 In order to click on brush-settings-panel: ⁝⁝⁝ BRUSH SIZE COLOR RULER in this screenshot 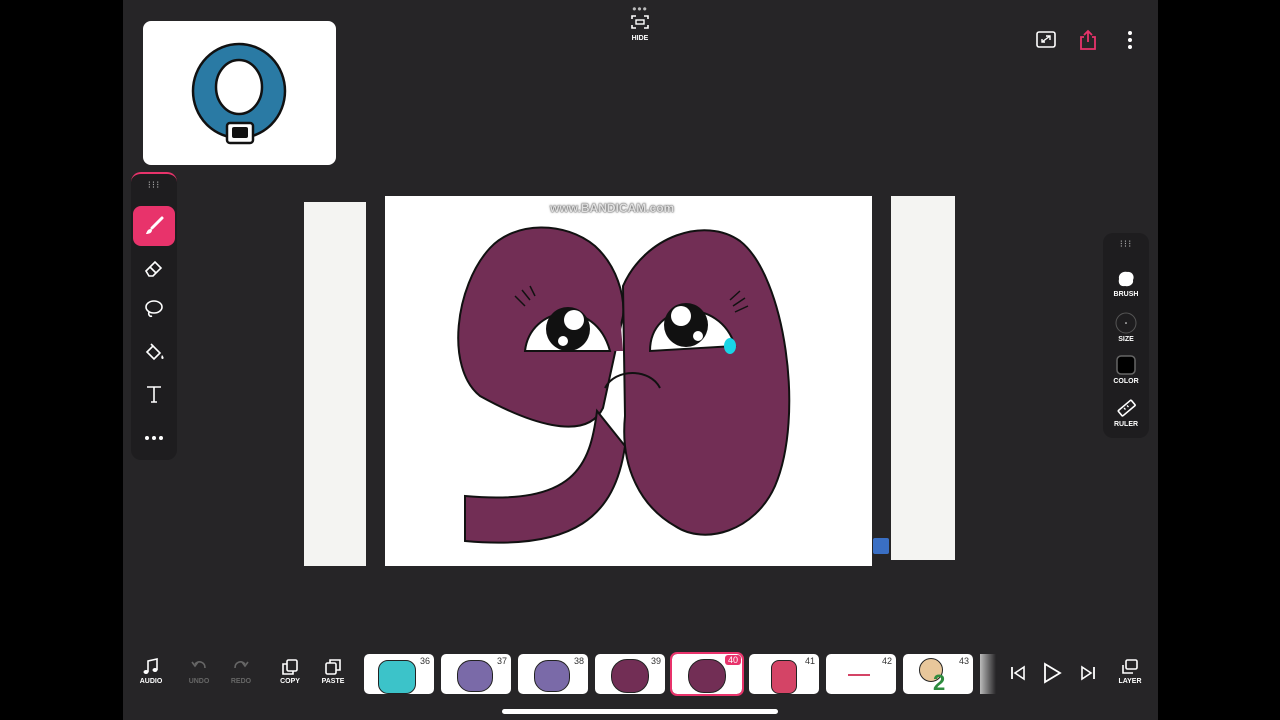, I will do `click(1126, 335)`.